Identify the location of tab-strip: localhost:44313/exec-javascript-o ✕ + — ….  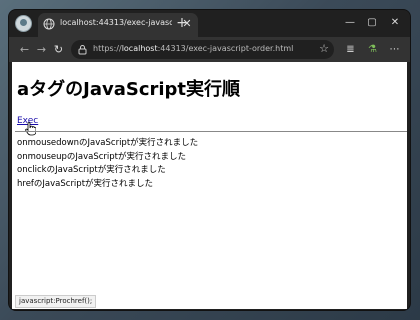
(209, 23).